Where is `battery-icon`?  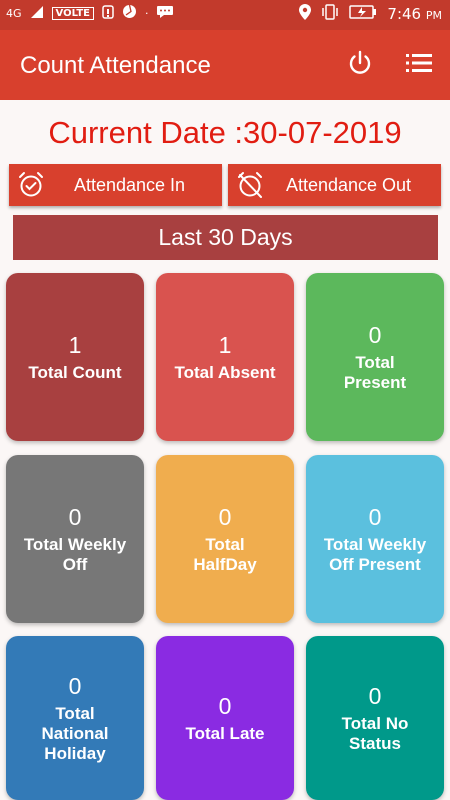
battery-icon is located at coordinates (363, 14).